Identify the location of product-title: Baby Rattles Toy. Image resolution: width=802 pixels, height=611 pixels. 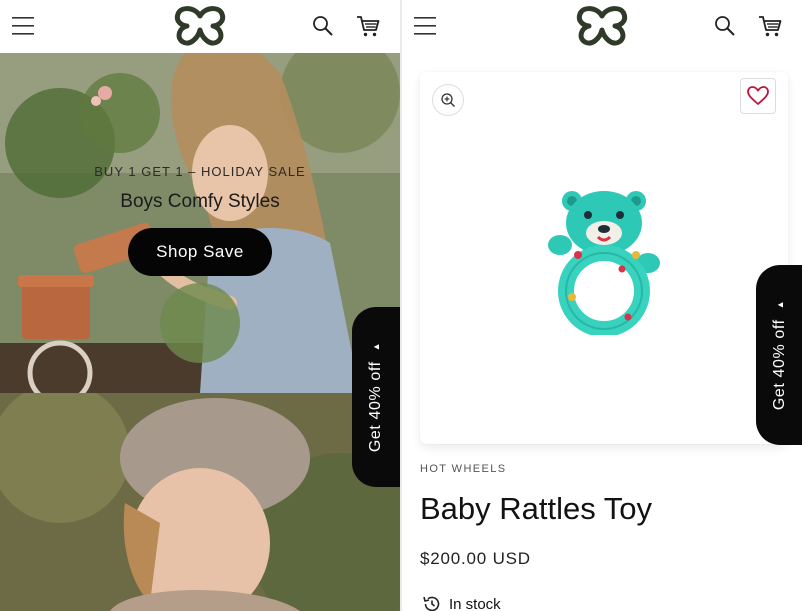
(536, 508).